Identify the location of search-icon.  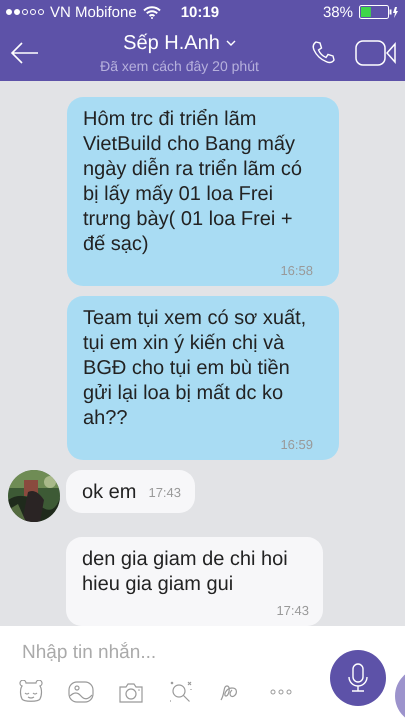
(181, 692).